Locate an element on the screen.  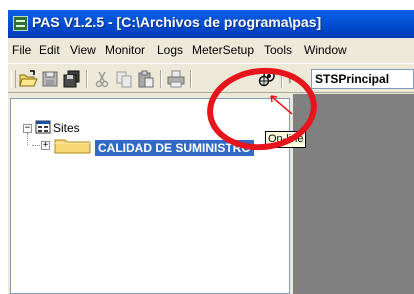
tree-item-site: CALIDAD DE SUMINISTRO is located at coordinates (174, 148).